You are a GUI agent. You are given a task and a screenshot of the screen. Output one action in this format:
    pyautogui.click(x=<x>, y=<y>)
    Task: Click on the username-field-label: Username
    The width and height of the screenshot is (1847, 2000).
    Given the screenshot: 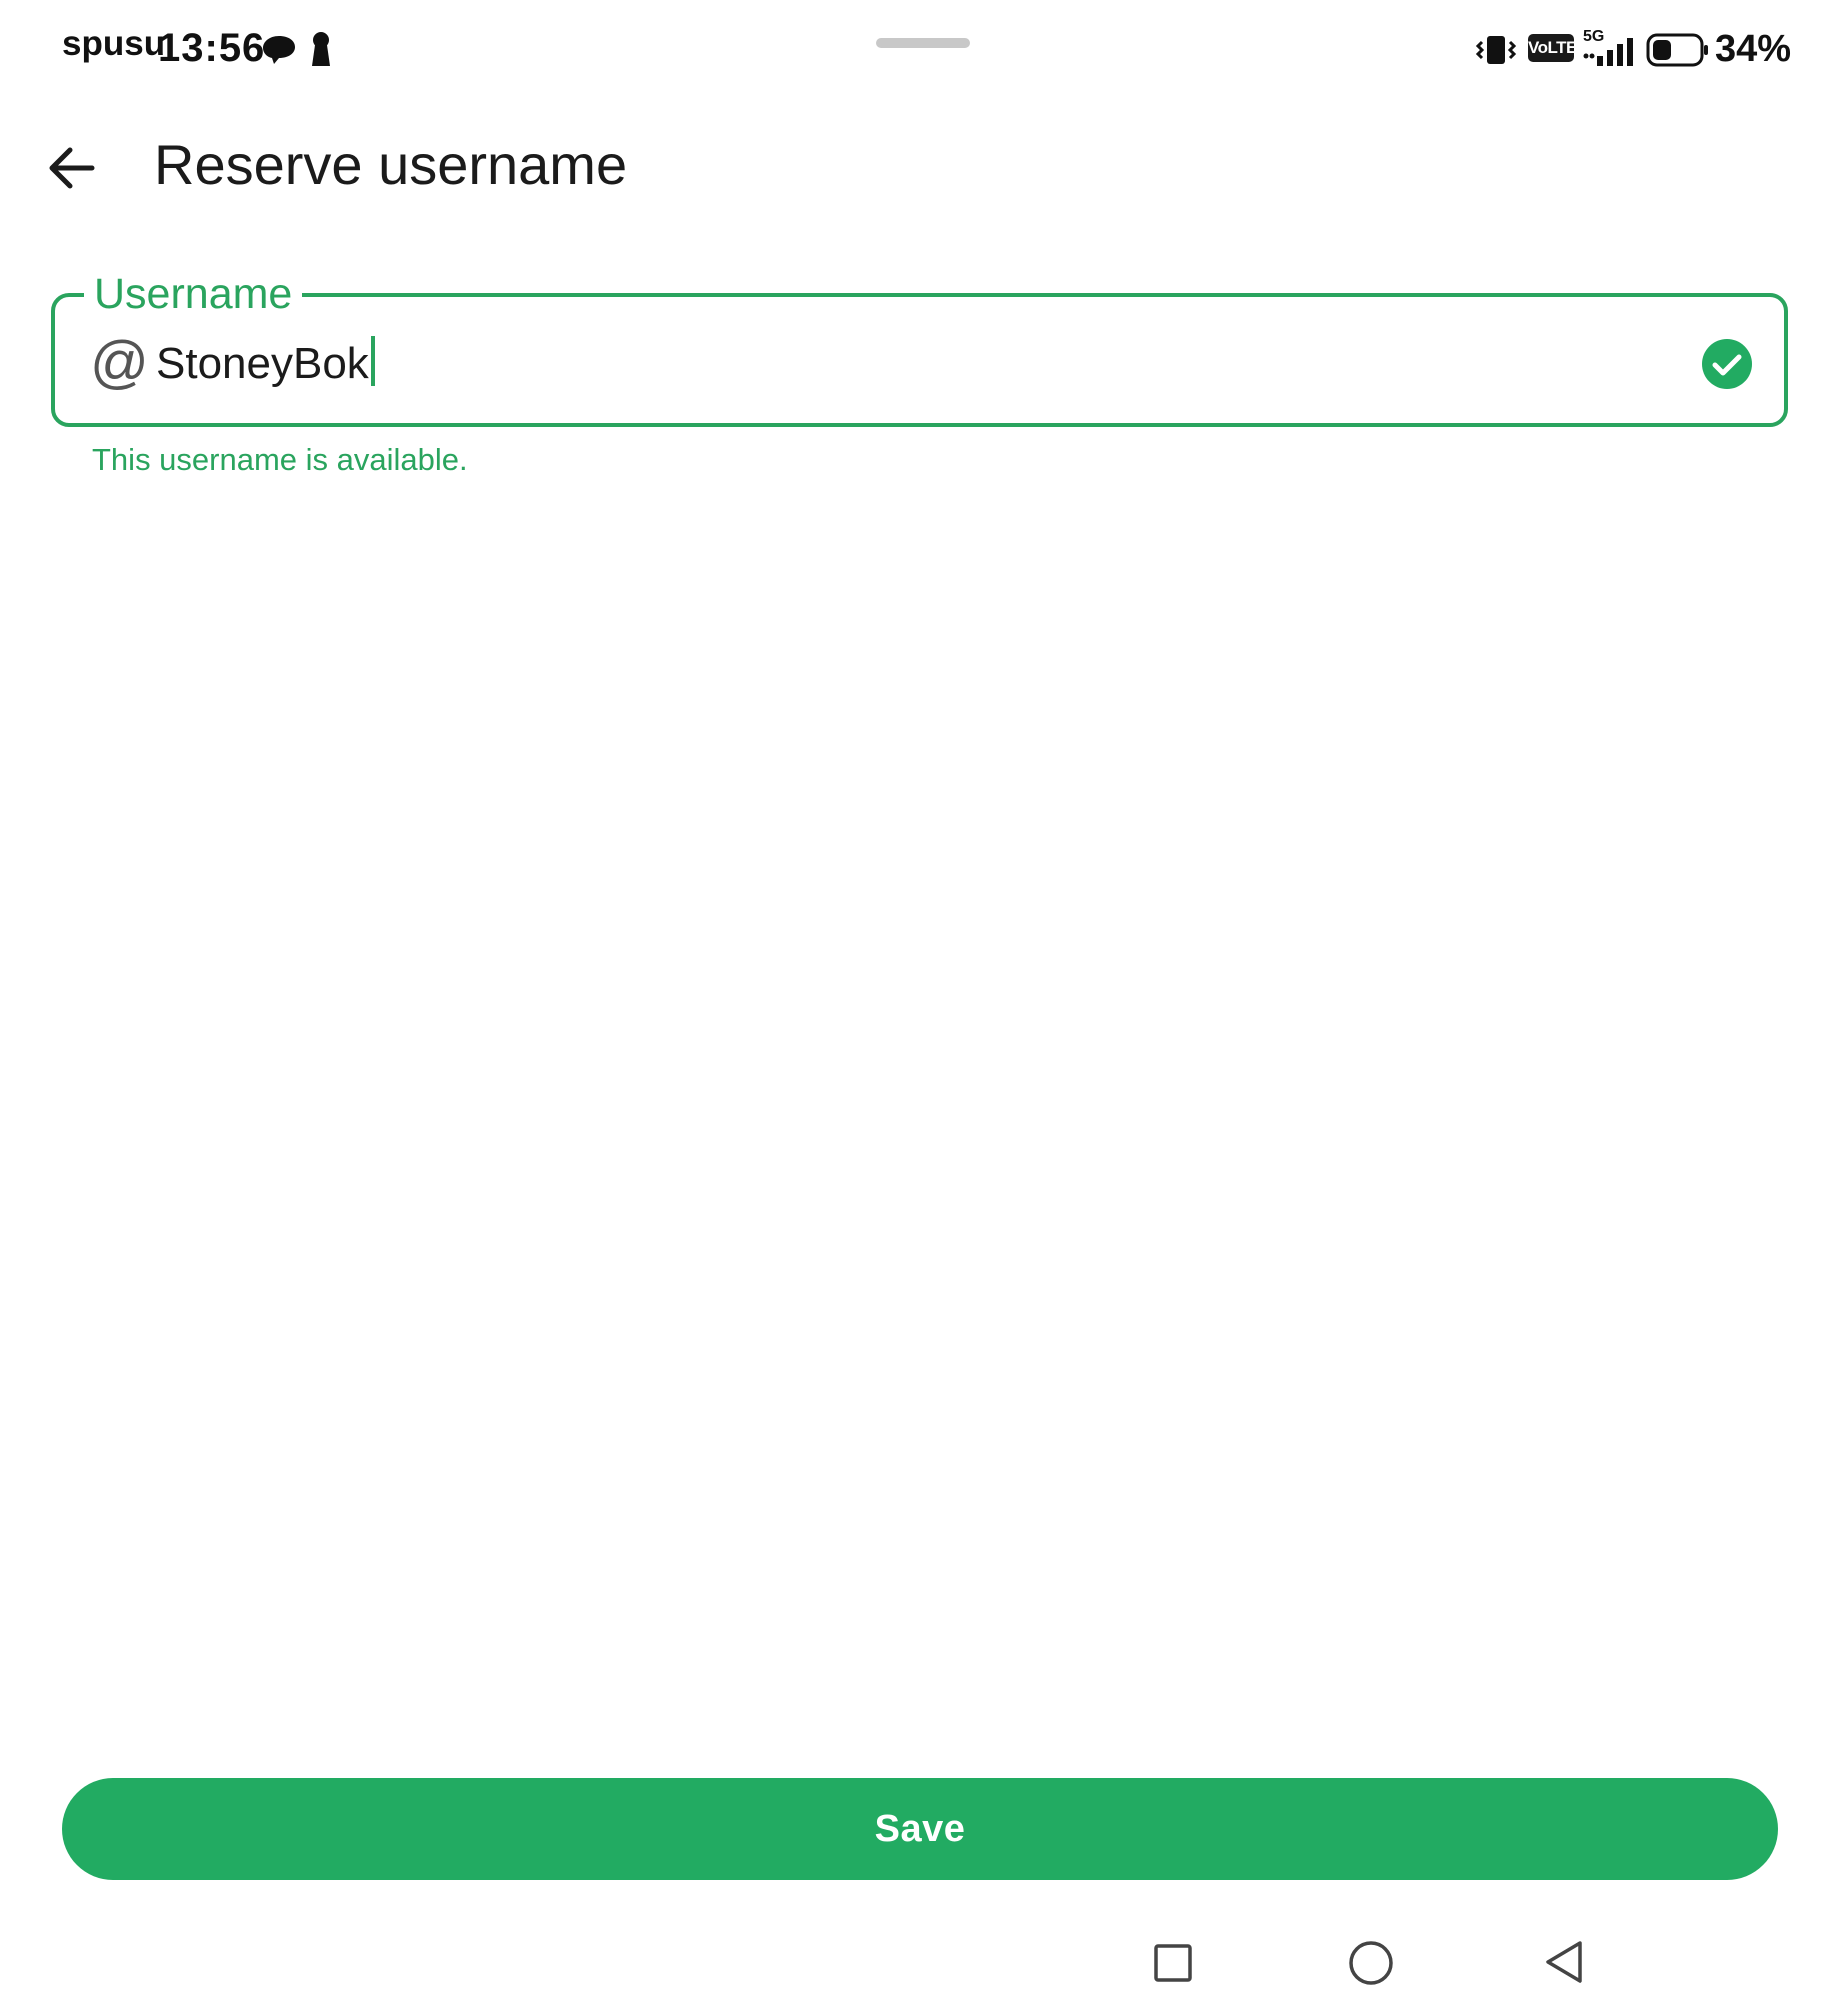 What is the action you would take?
    pyautogui.click(x=193, y=294)
    